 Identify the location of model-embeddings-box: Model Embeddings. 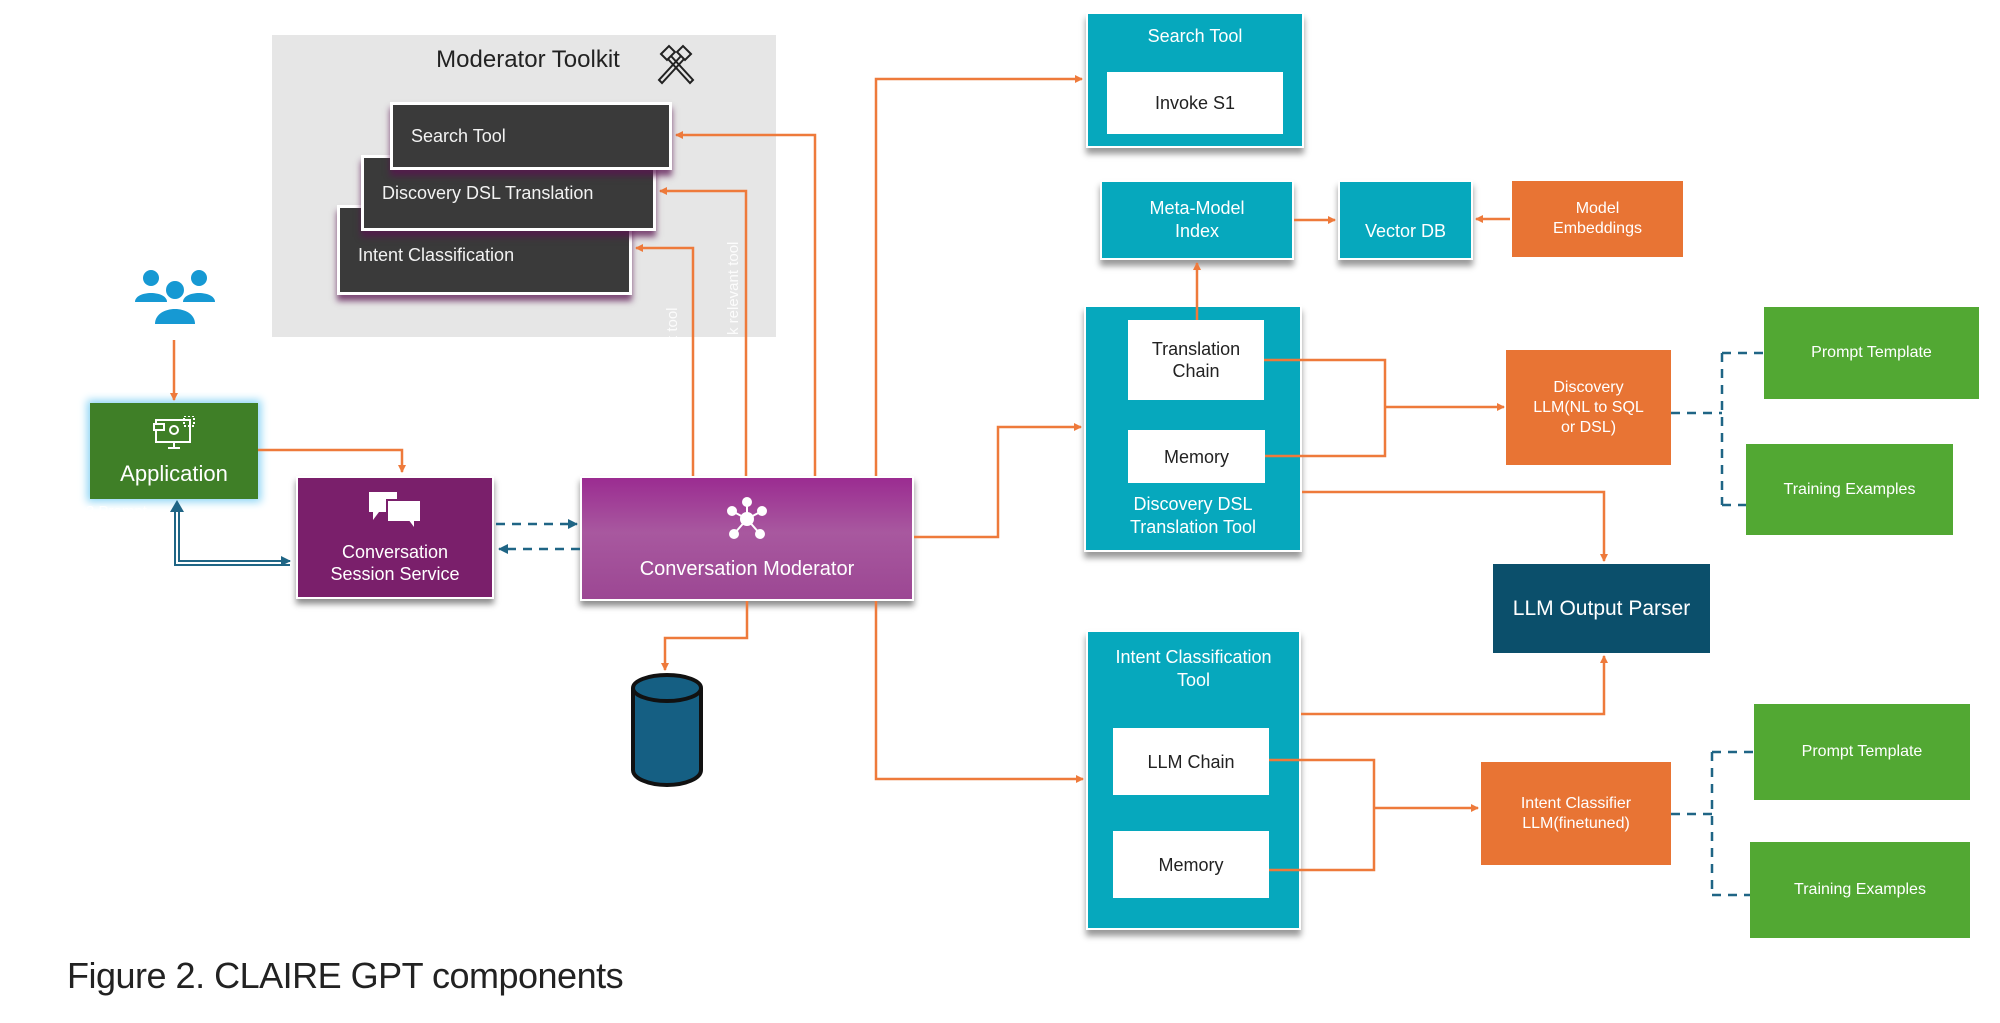
(1597, 219).